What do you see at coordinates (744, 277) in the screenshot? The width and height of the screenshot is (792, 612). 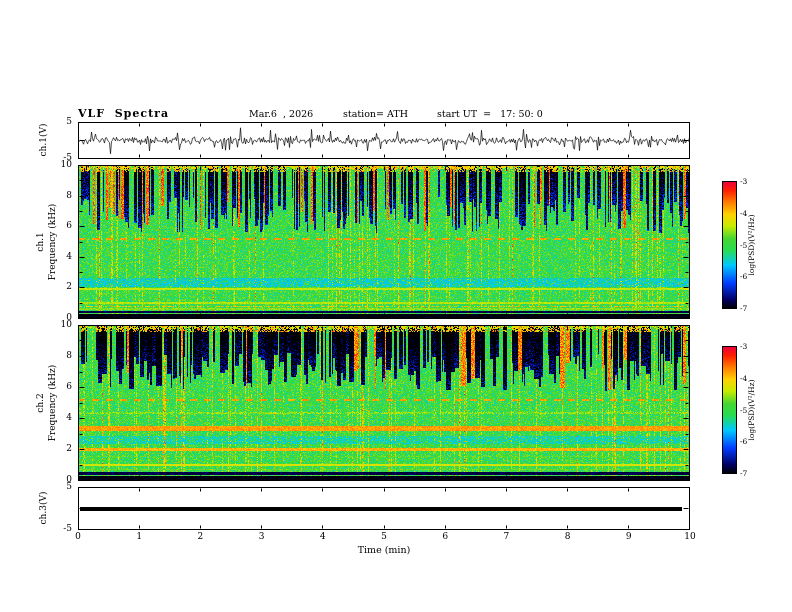 I see `colorbar1-tick-label: -6` at bounding box center [744, 277].